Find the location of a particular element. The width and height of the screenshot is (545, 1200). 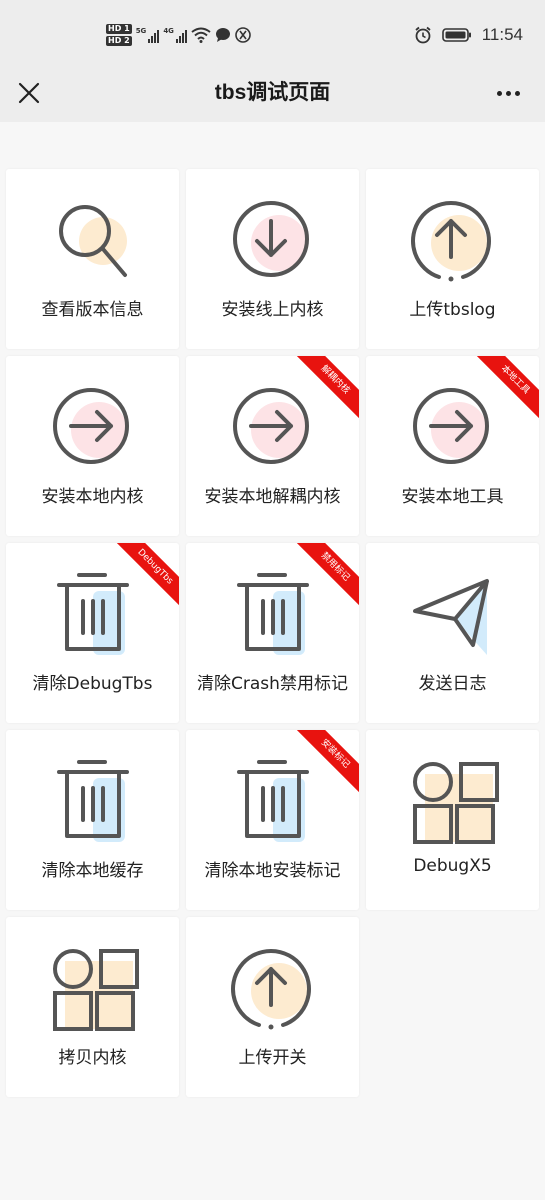

tile-install-local-decoupled-kernel: 解耦内核 安装本地解耦内核 is located at coordinates (272, 446).